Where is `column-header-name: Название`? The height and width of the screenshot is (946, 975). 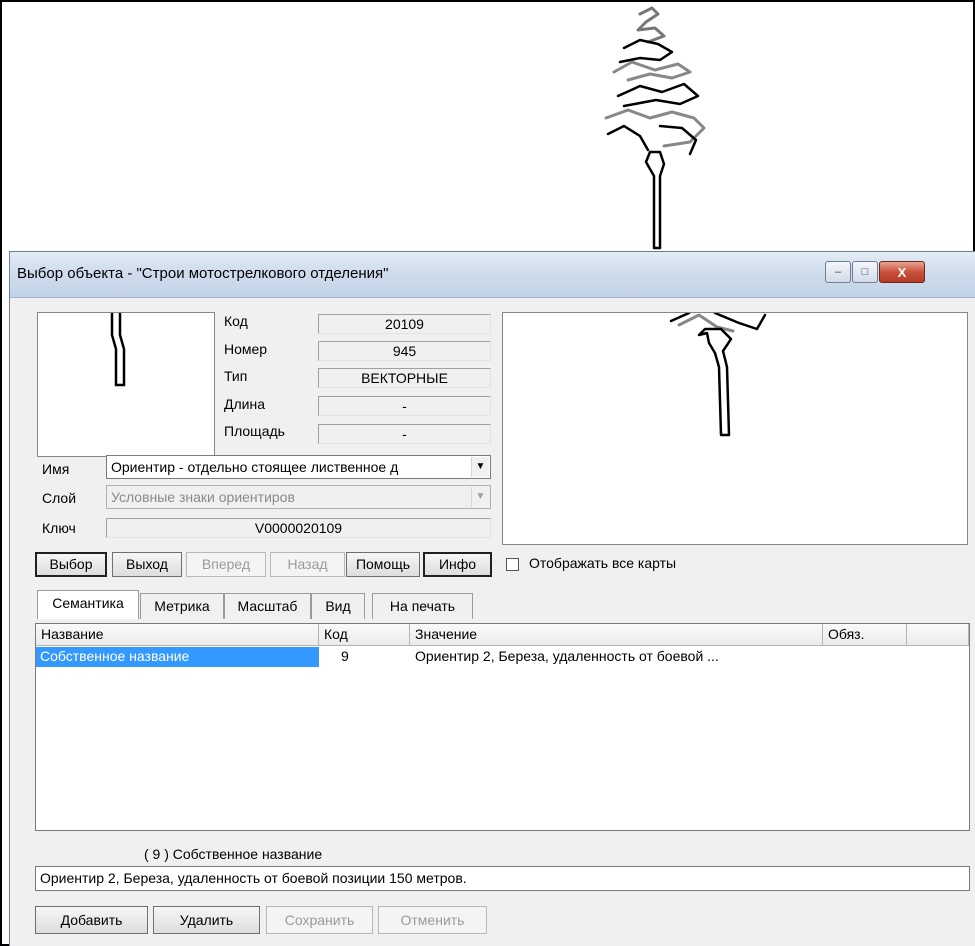 column-header-name: Название is located at coordinates (177, 635).